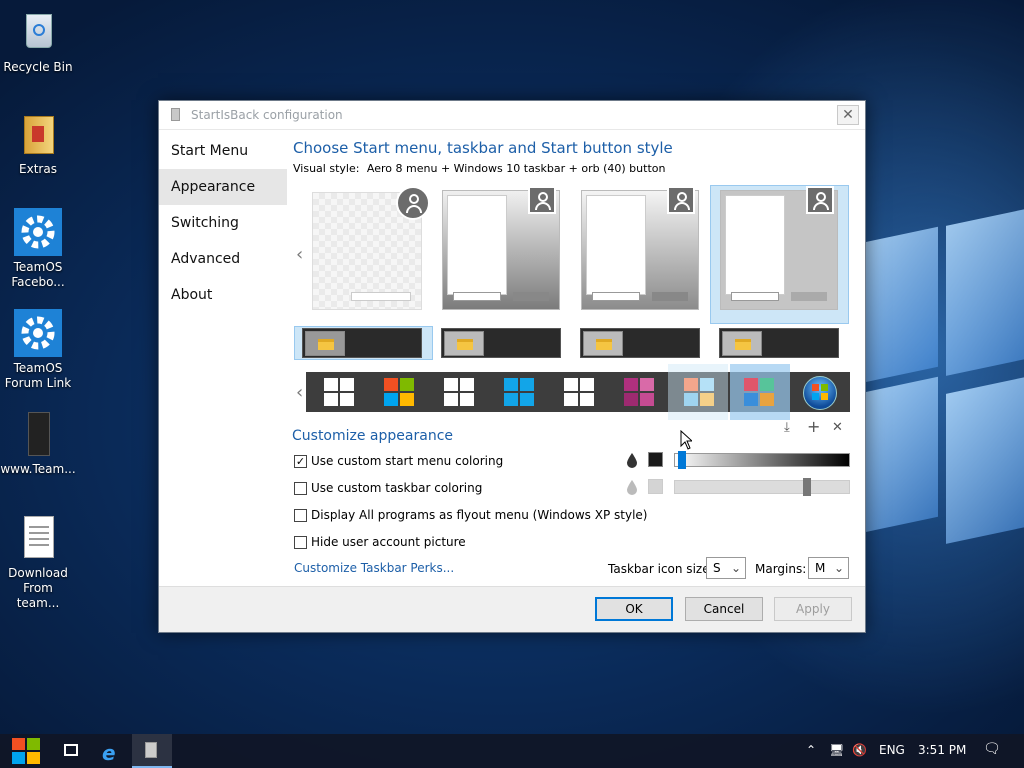  What do you see at coordinates (632, 487) in the screenshot?
I see `opacity-drop-icon-disabled` at bounding box center [632, 487].